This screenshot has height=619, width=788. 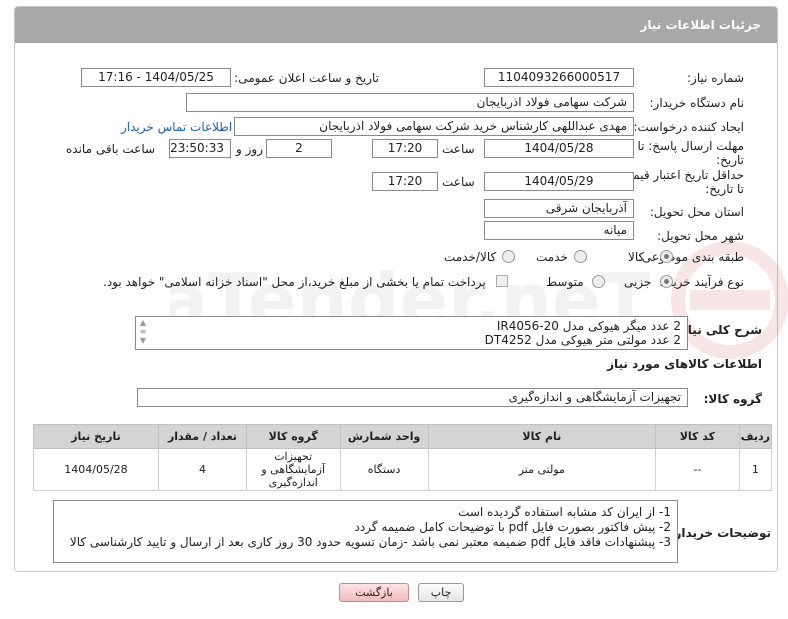 What do you see at coordinates (249, 149) in the screenshot?
I see `days-label: روز و` at bounding box center [249, 149].